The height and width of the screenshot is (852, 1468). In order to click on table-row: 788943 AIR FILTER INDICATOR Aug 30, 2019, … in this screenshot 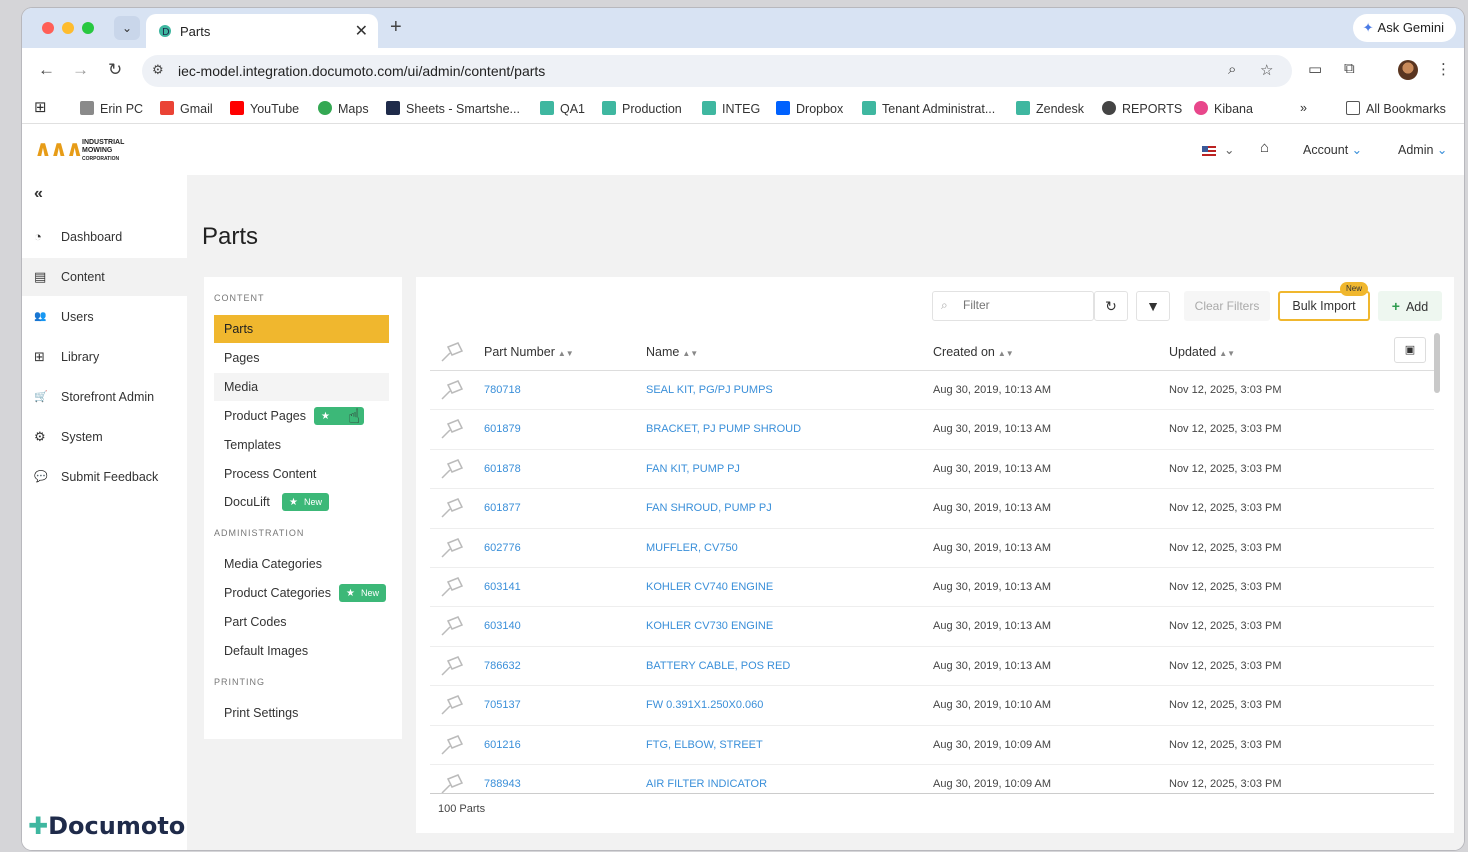, I will do `click(932, 780)`.